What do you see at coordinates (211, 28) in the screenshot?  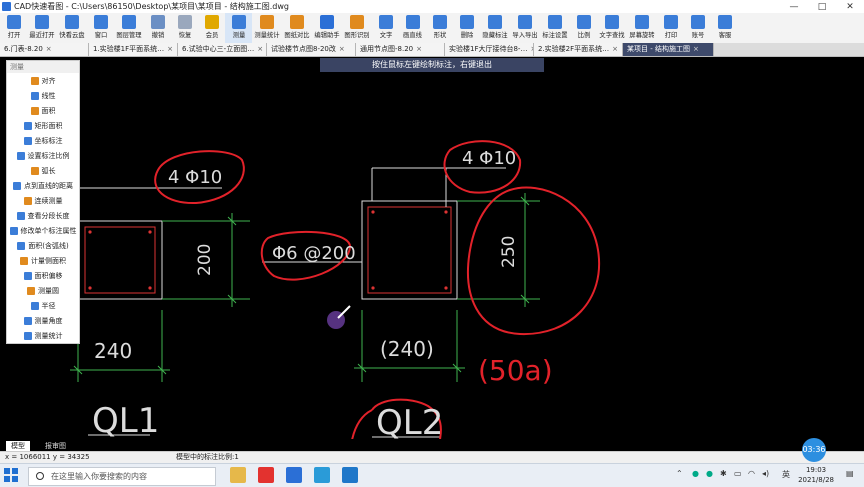 I see `toolbar-button-7: 会员` at bounding box center [211, 28].